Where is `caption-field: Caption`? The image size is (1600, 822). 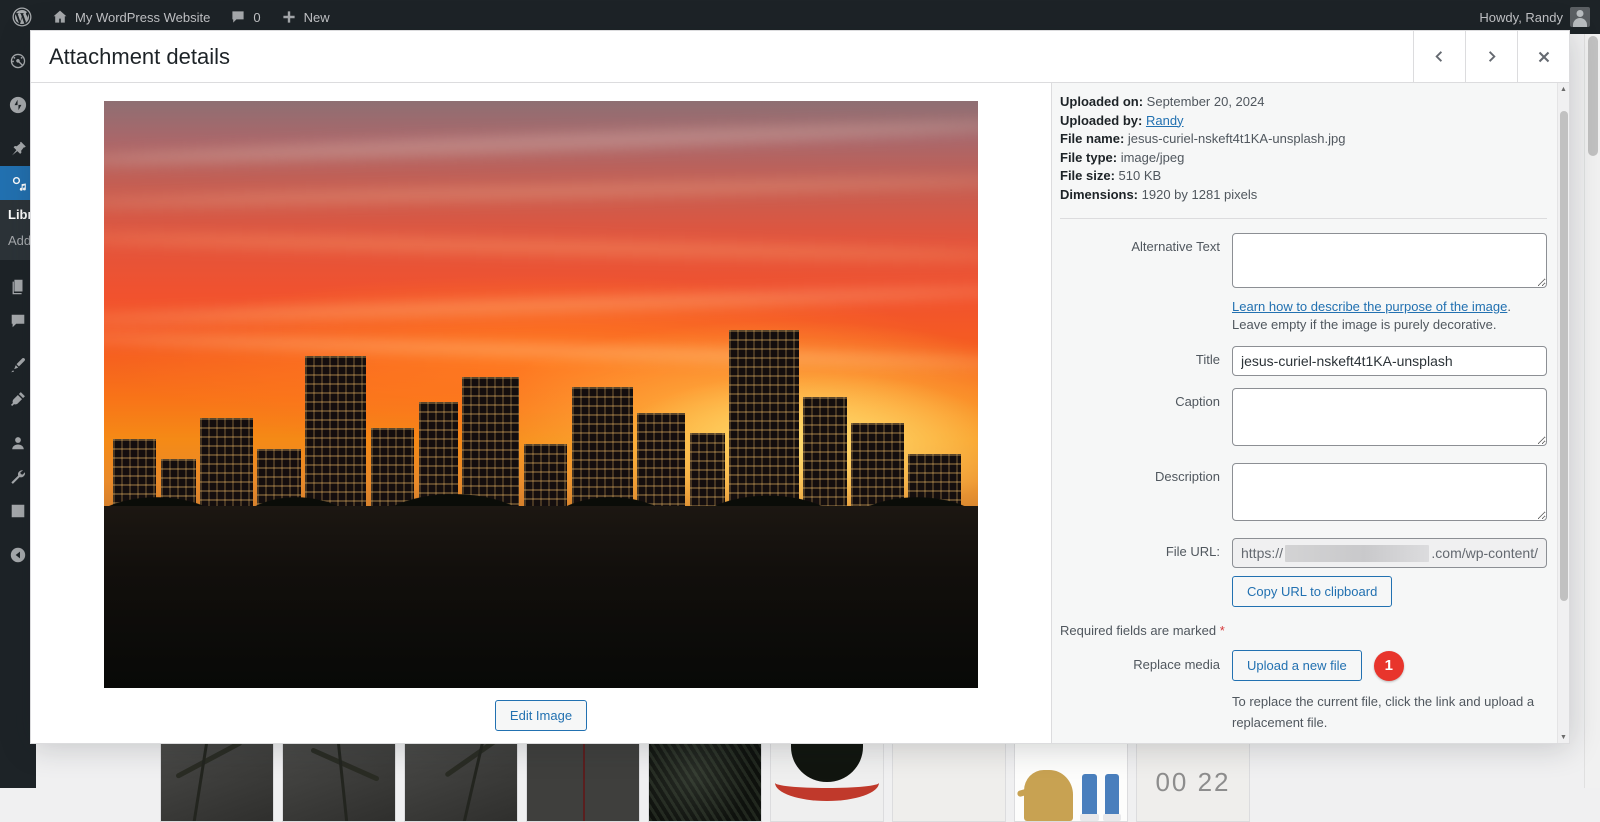 caption-field: Caption is located at coordinates (1303, 419).